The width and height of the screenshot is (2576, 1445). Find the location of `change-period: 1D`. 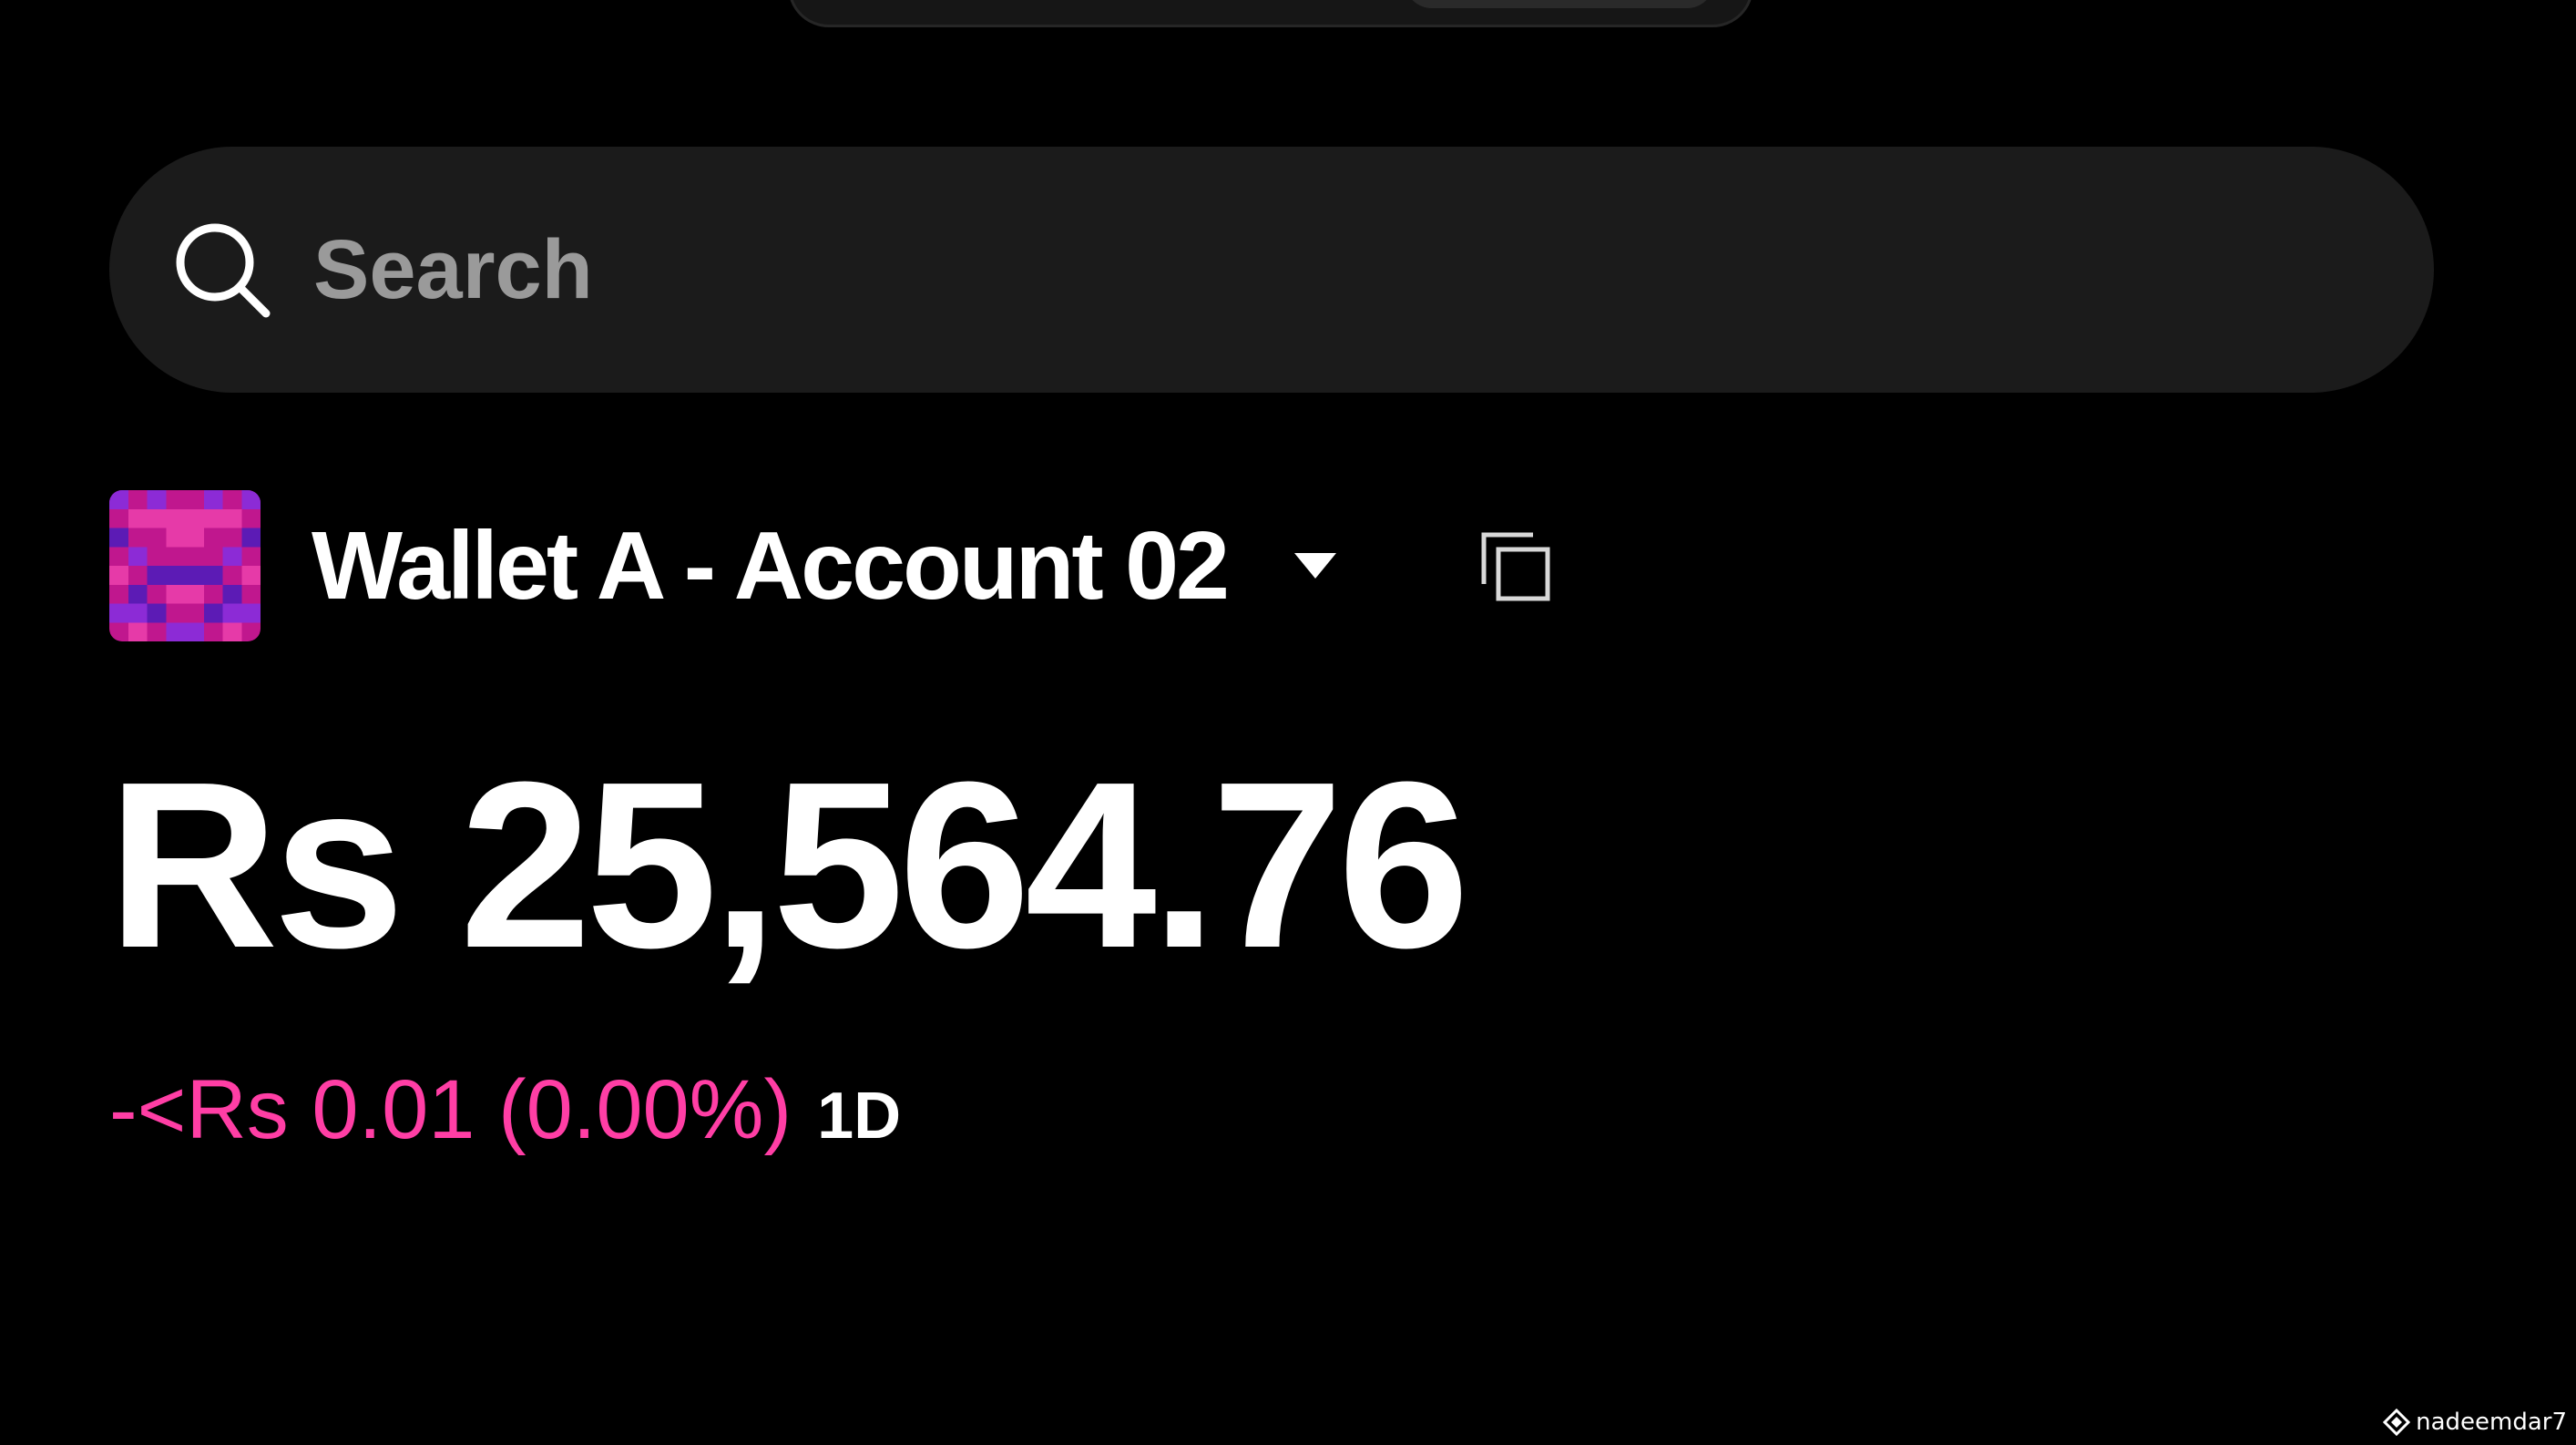

change-period: 1D is located at coordinates (859, 1116).